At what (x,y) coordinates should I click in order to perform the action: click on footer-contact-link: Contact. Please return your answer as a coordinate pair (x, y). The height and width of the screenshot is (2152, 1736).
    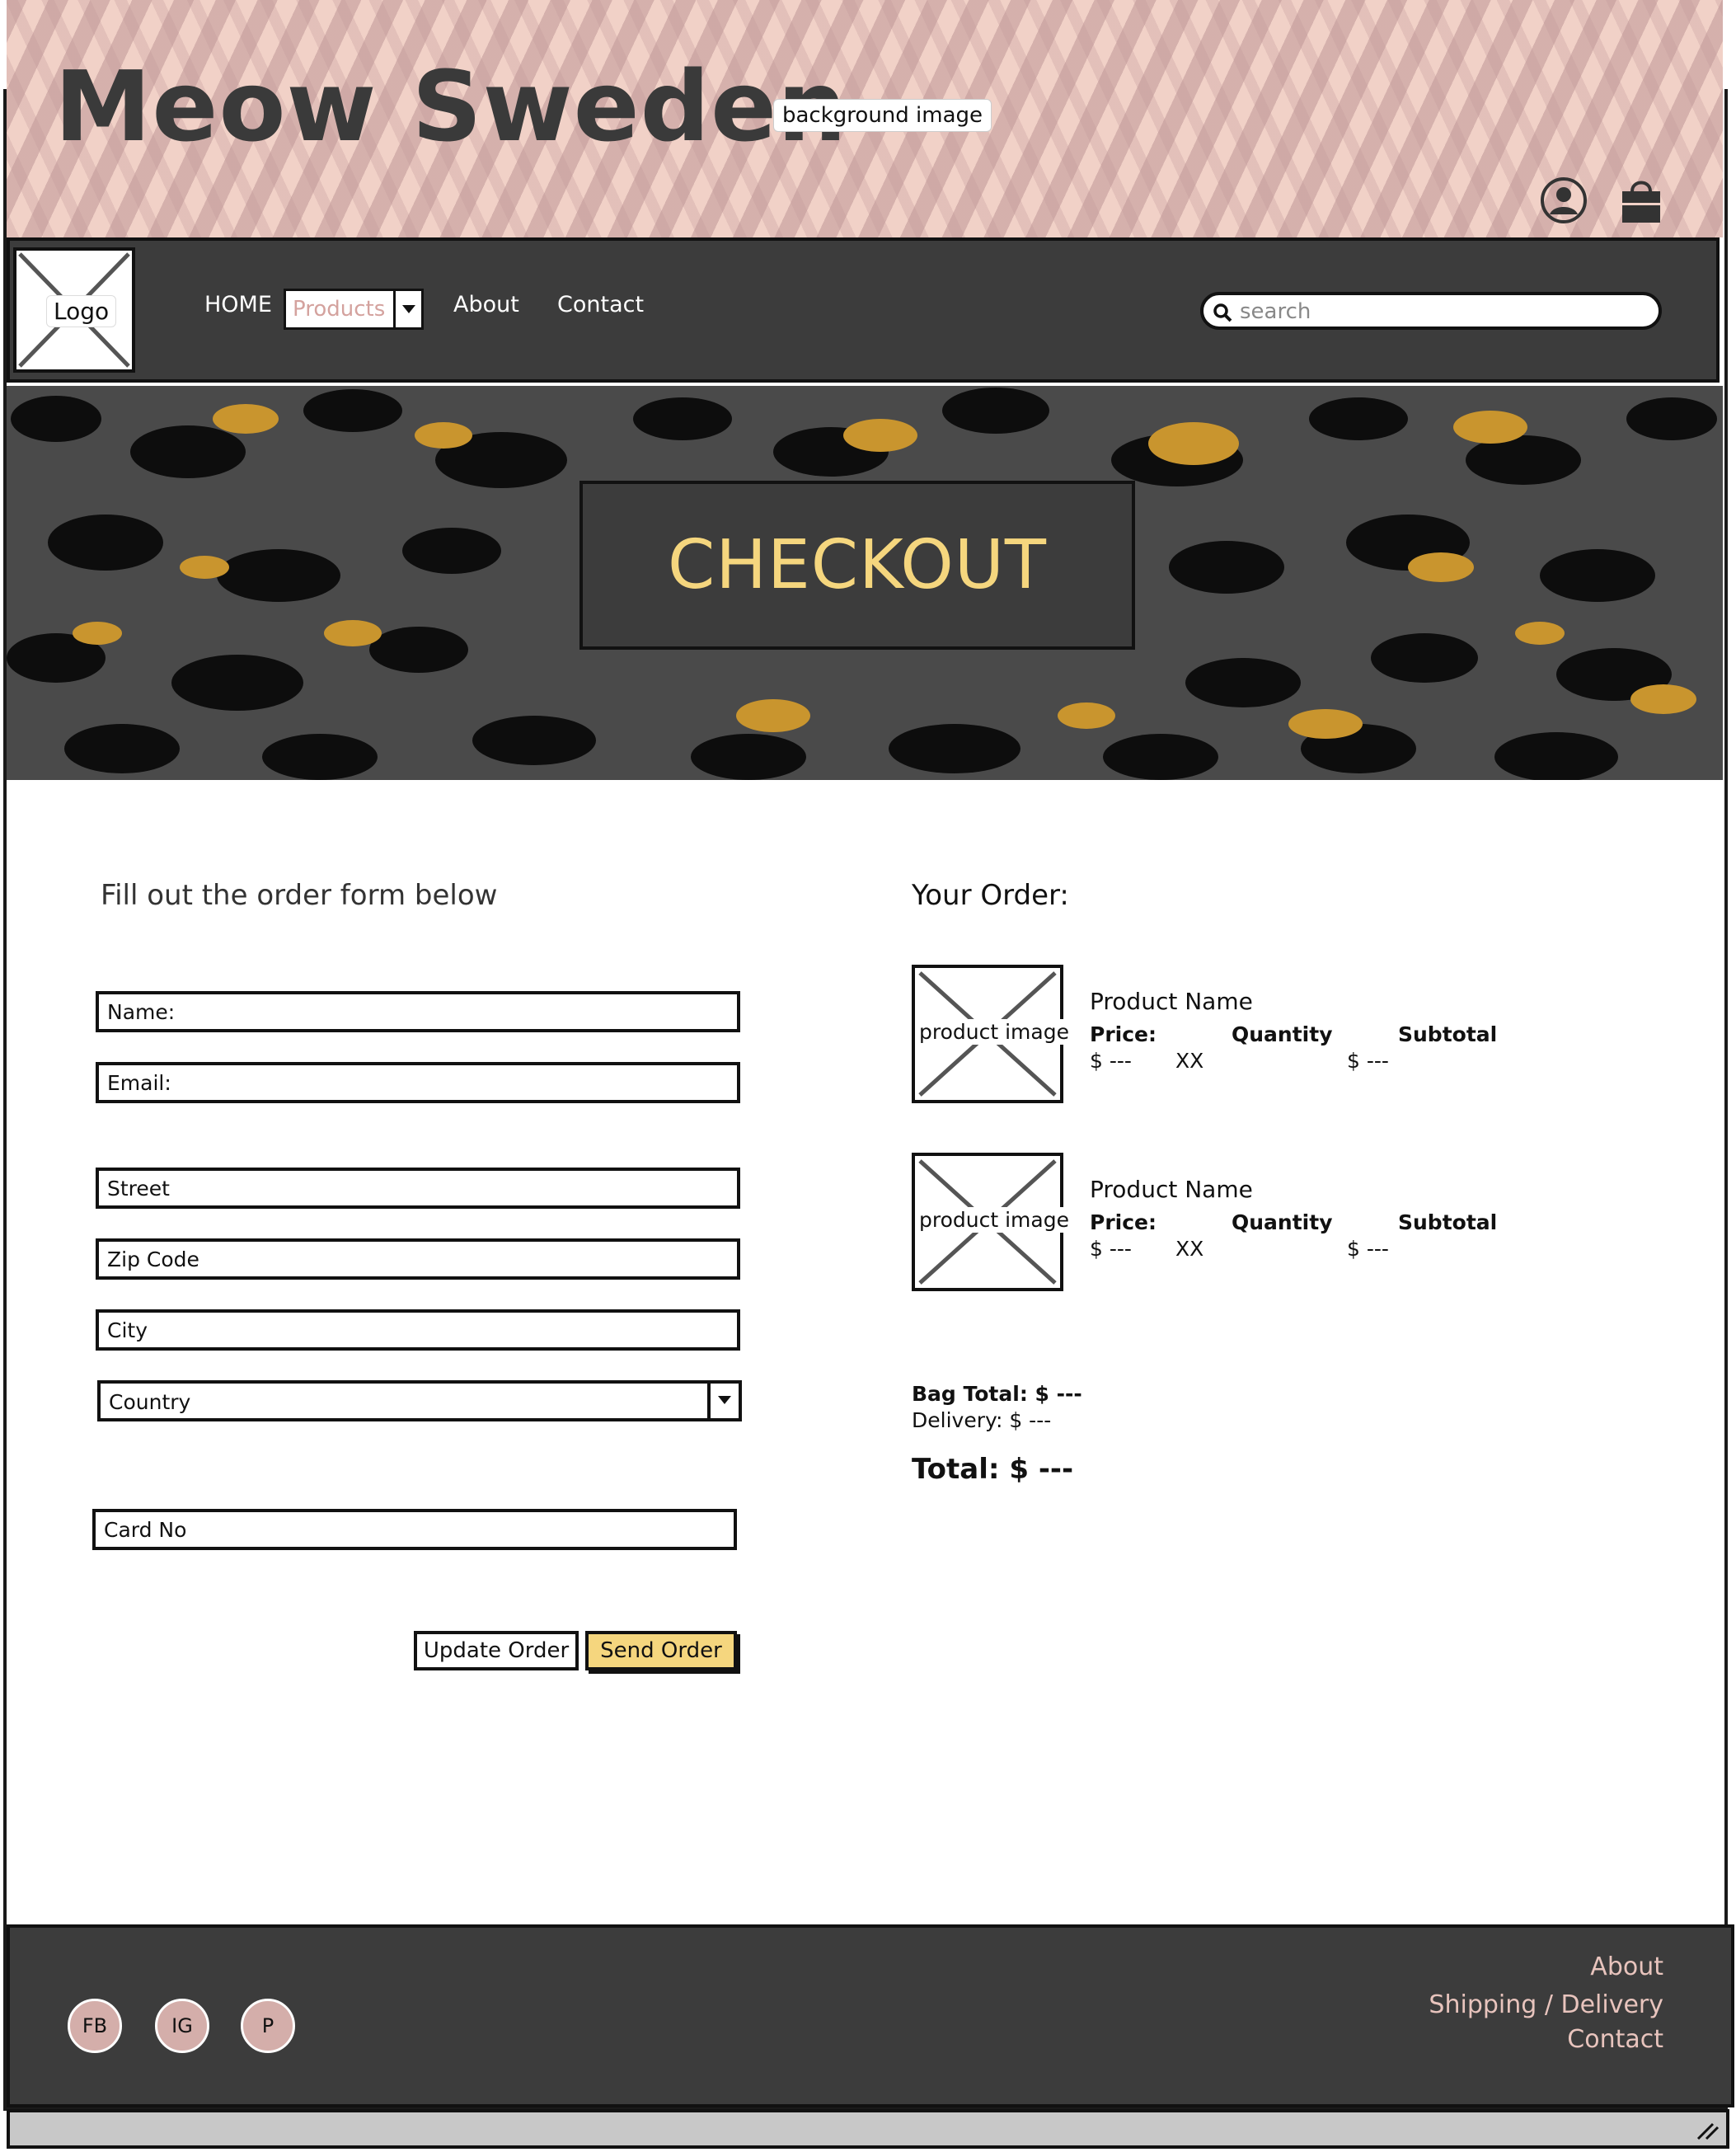
    Looking at the image, I should click on (1615, 2040).